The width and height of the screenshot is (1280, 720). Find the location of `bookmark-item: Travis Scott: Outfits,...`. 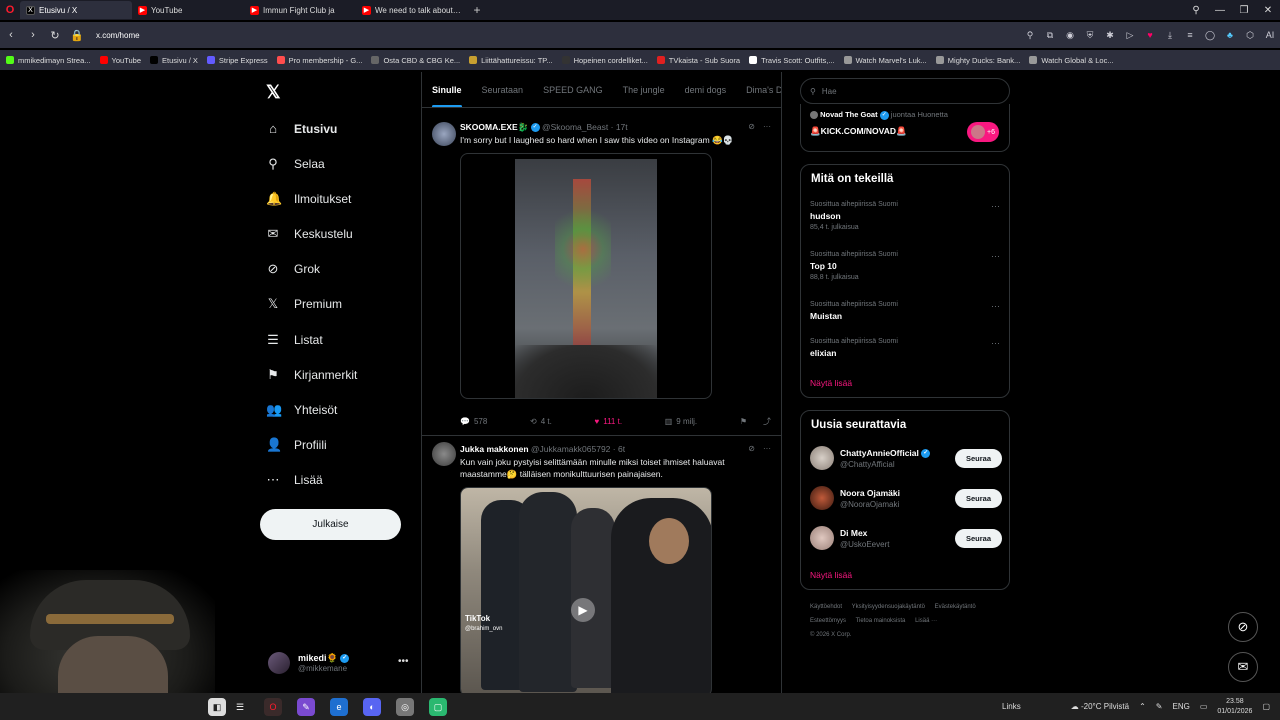

bookmark-item: Travis Scott: Outfits,... is located at coordinates (792, 60).